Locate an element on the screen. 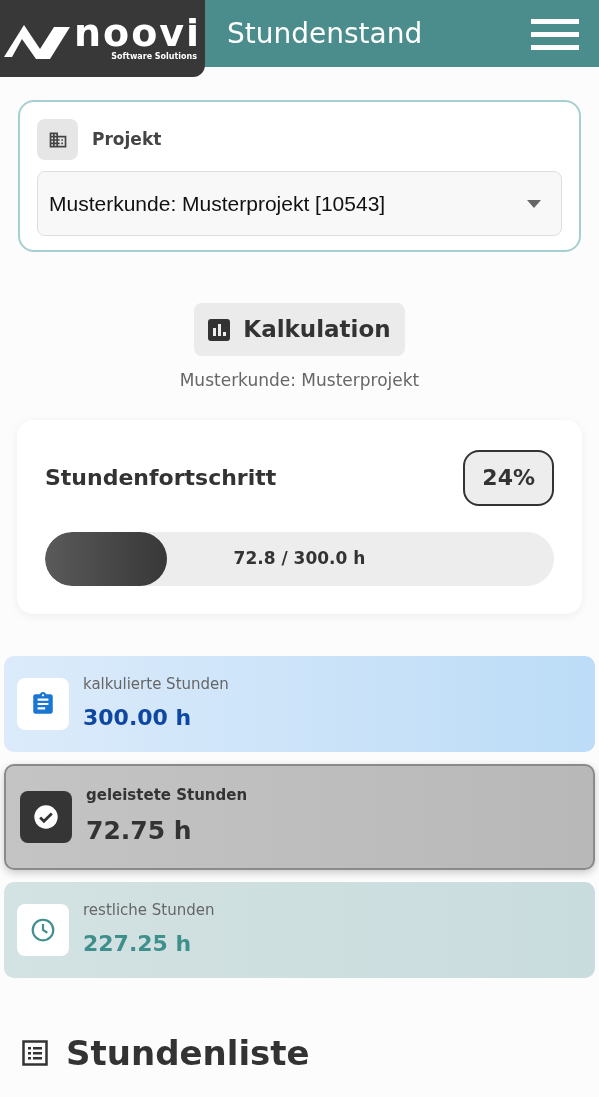 Image resolution: width=599 pixels, height=1097 pixels. stat-card: kalkulierte Stunden 300.00 h is located at coordinates (299, 703).